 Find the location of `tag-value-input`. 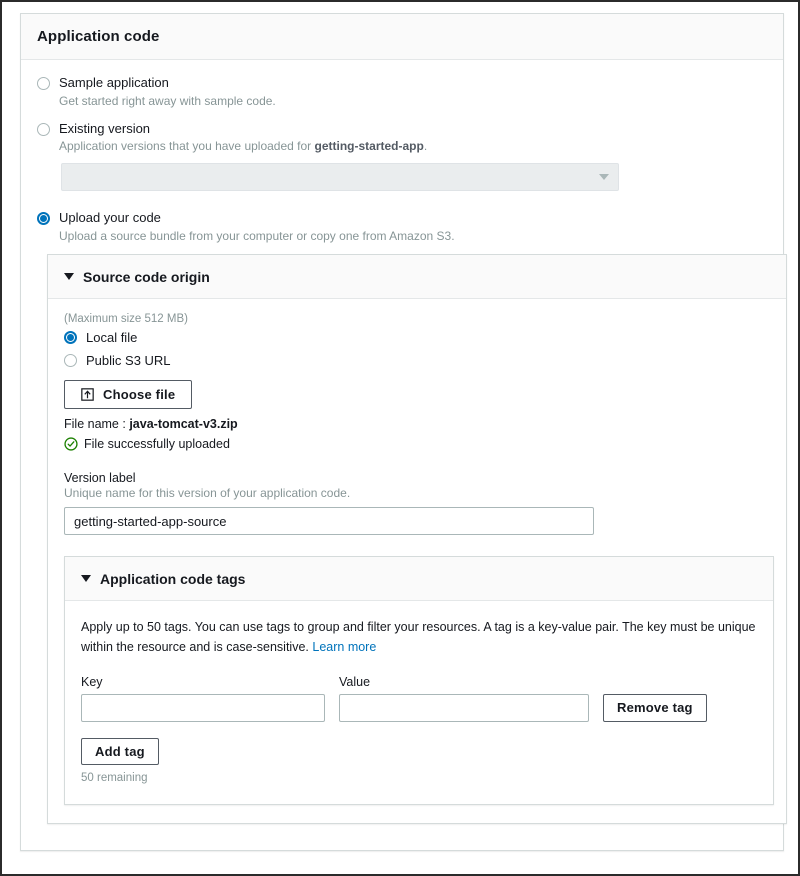

tag-value-input is located at coordinates (464, 707).